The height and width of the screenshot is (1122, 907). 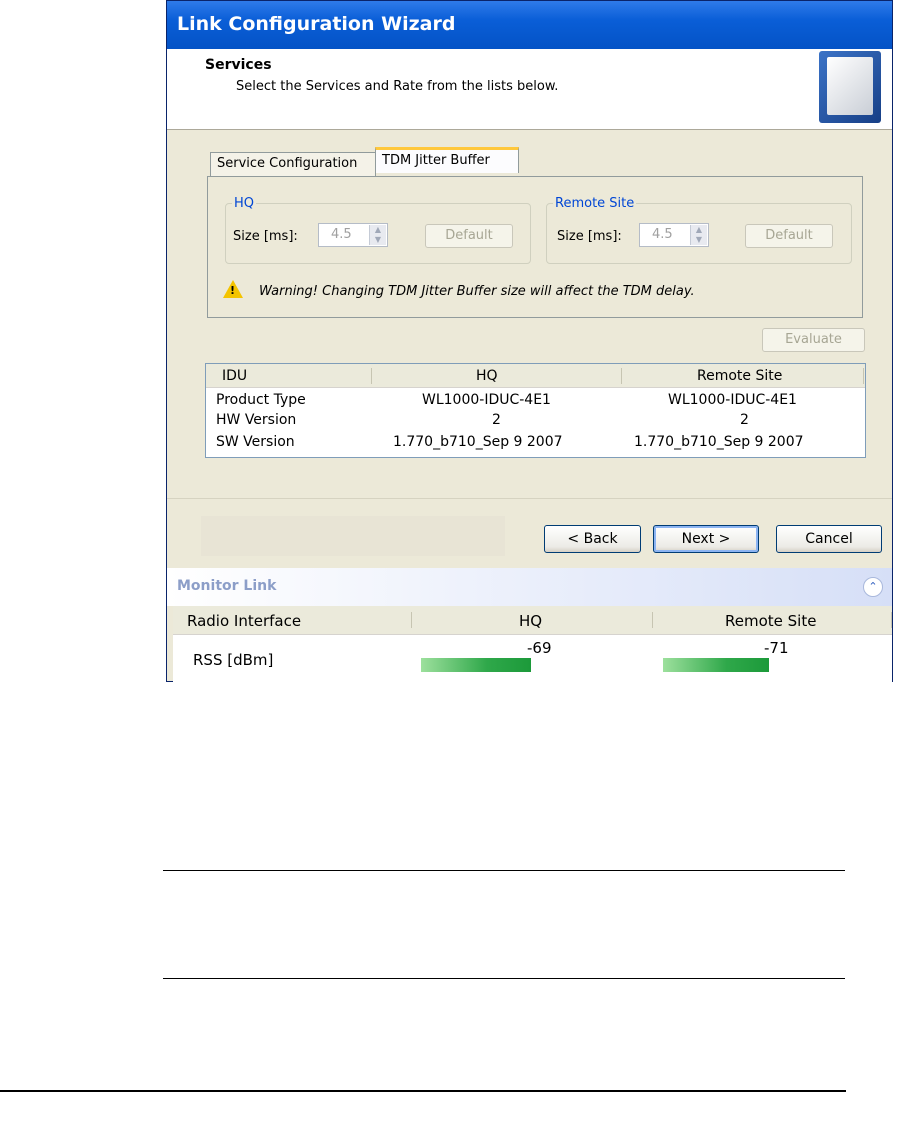 I want to click on tab-tdm-jitter-buffer: TDM Jitter Buffer, so click(x=447, y=160).